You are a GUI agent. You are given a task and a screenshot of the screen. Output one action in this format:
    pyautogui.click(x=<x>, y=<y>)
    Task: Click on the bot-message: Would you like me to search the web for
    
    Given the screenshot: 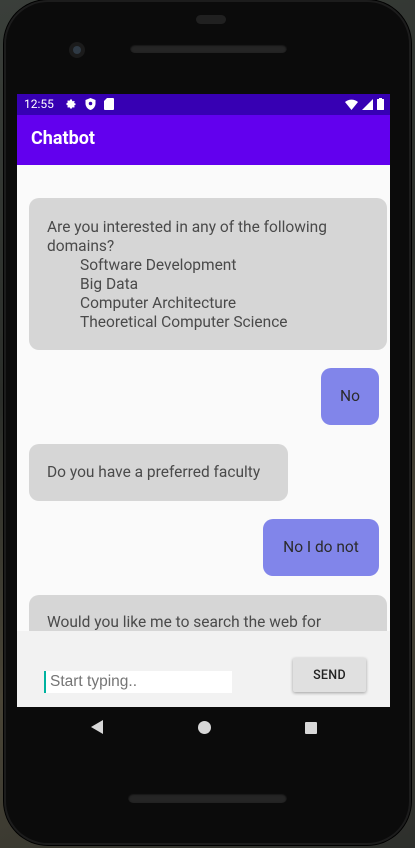 What is the action you would take?
    pyautogui.click(x=208, y=613)
    